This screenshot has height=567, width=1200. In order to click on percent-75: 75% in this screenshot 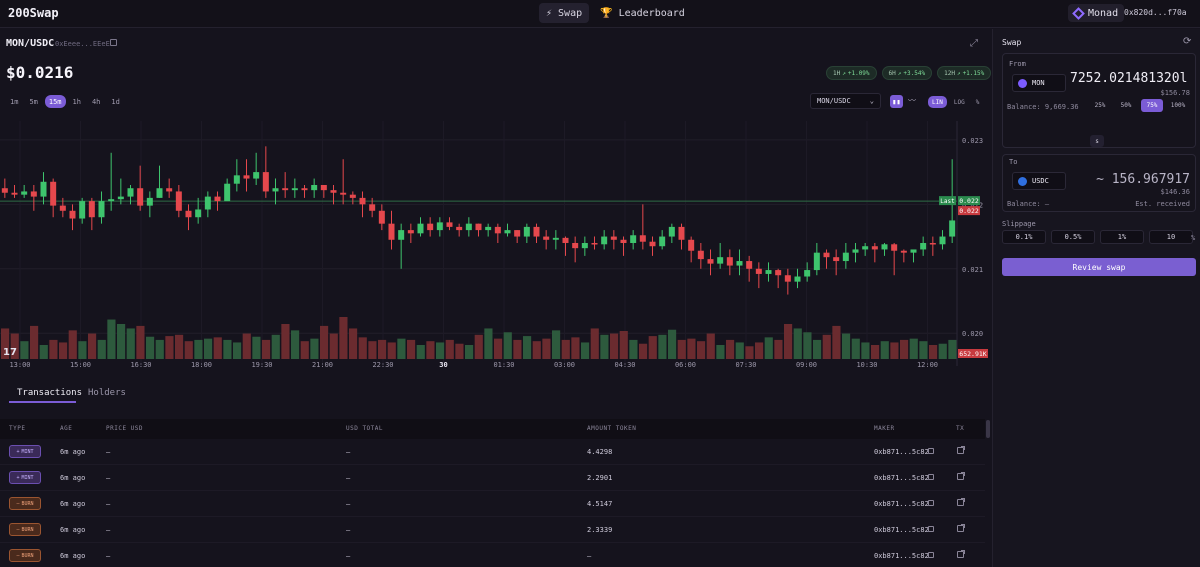, I will do `click(1152, 105)`.